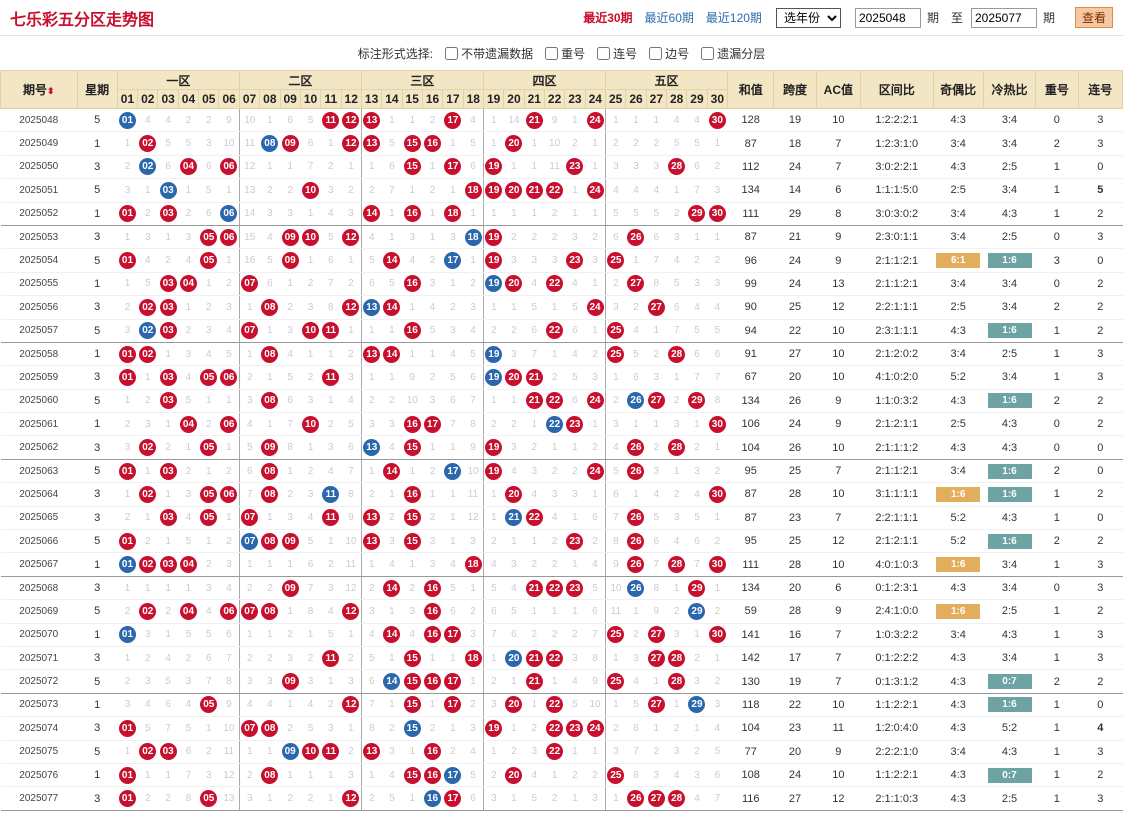 This screenshot has height=828, width=1123. Describe the element at coordinates (887, 17) in the screenshot. I see `from-period-input` at that location.